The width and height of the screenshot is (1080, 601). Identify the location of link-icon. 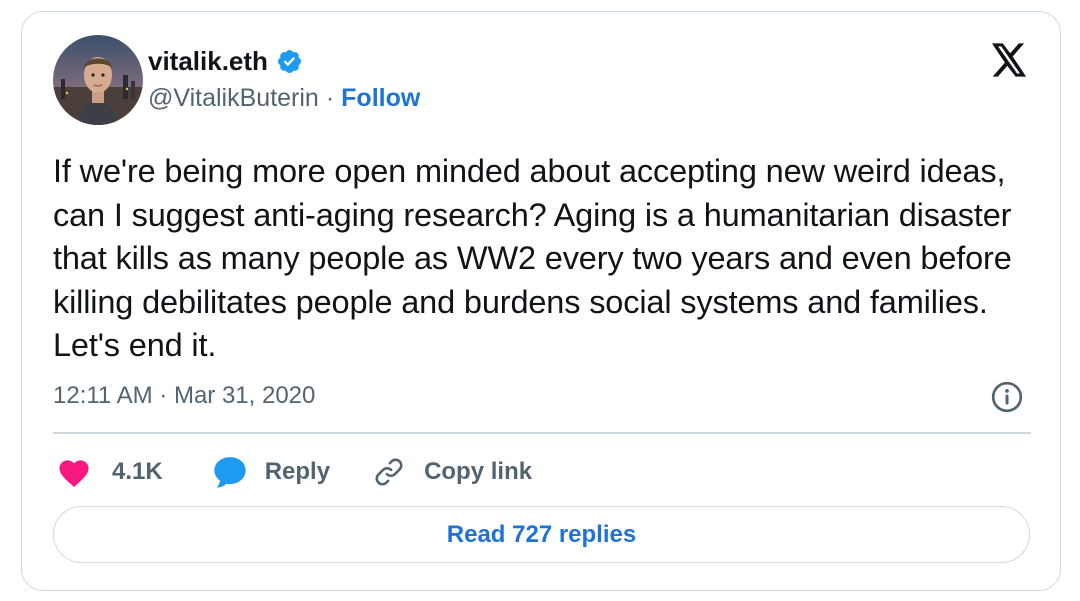
(389, 472).